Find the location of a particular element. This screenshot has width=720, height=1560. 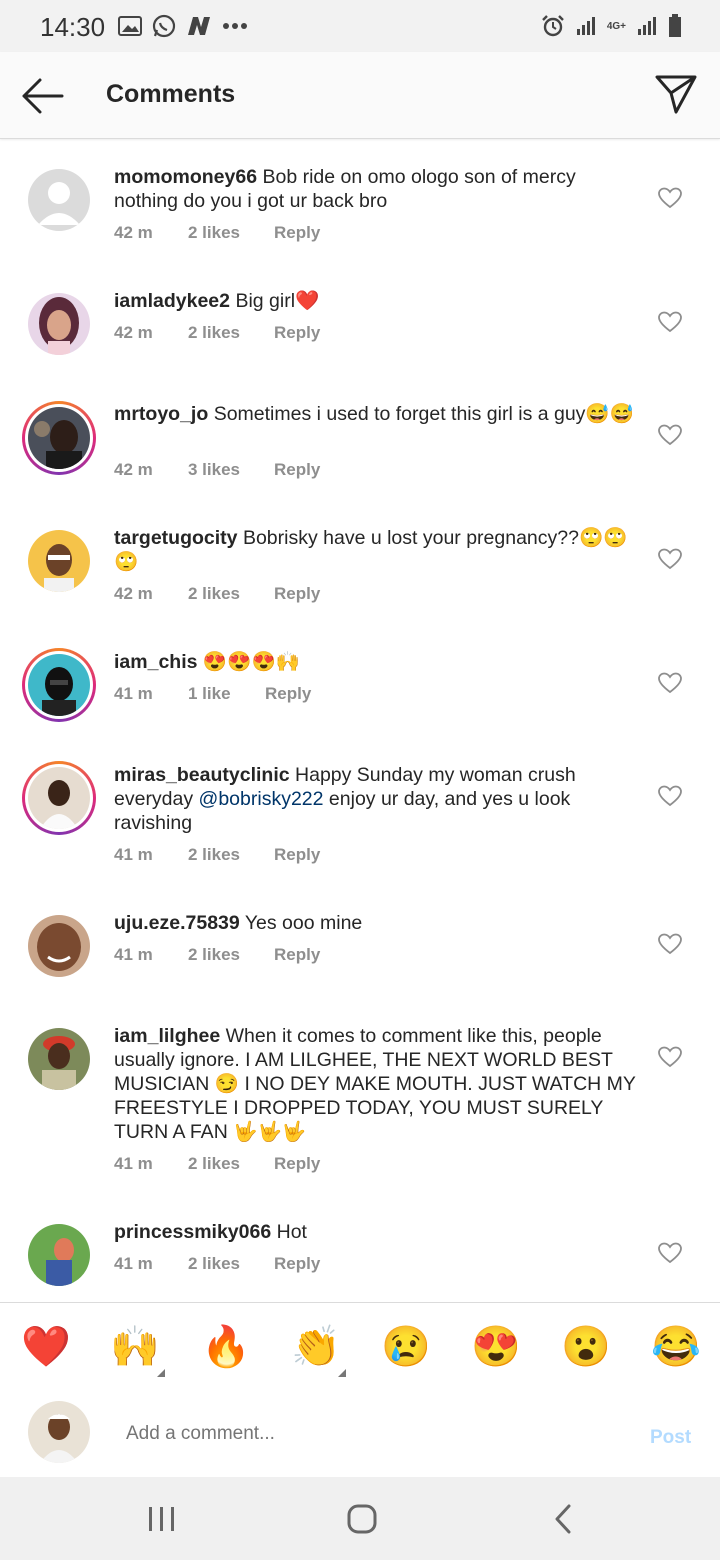

emoji-clap-button: 👏 is located at coordinates (316, 1347).